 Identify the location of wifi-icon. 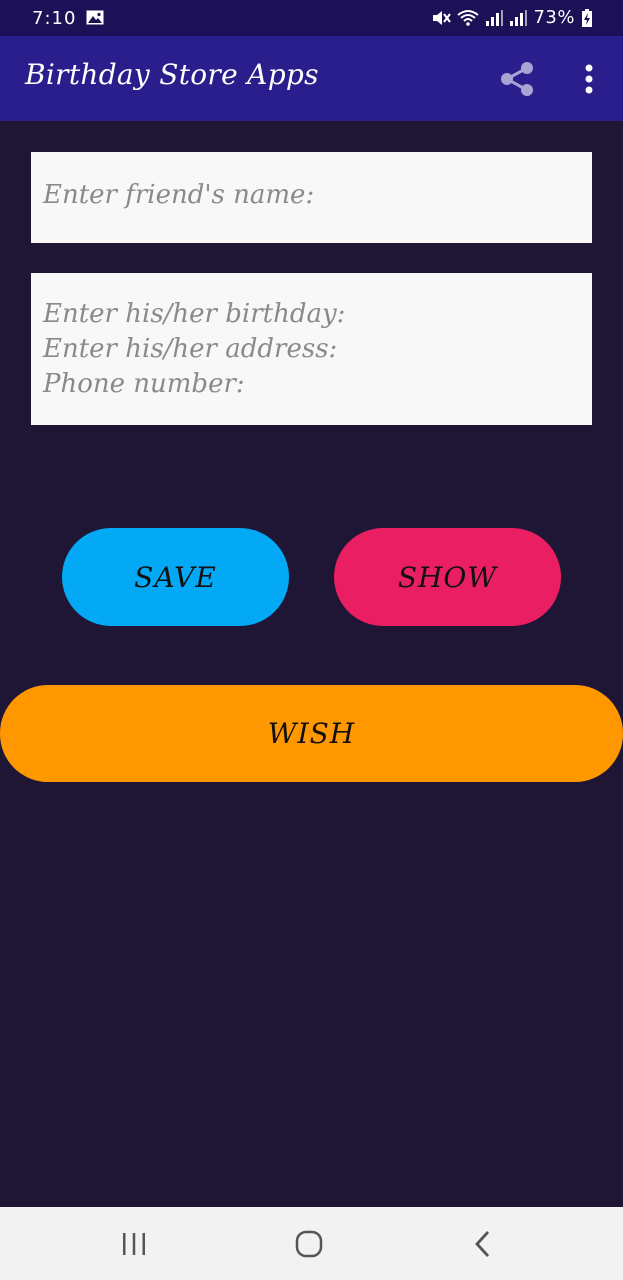
(468, 17).